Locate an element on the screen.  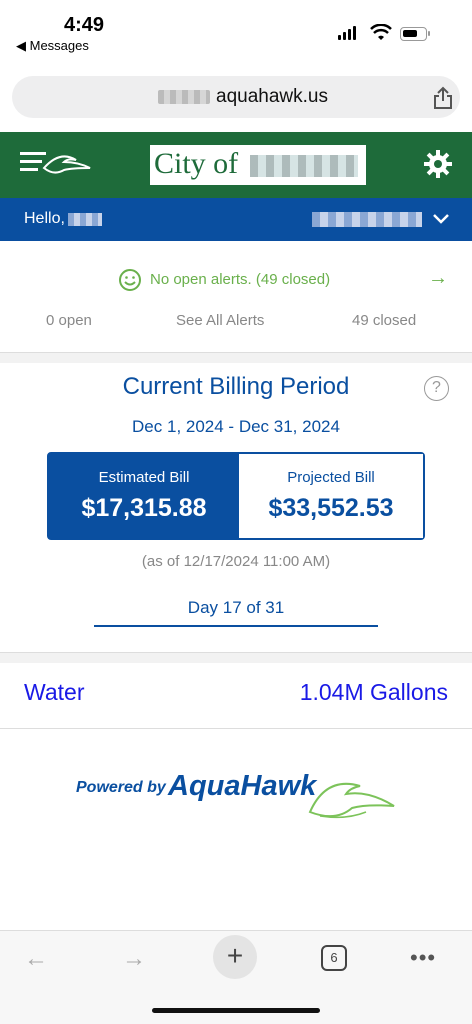
account-bar: Hello, is located at coordinates (236, 219).